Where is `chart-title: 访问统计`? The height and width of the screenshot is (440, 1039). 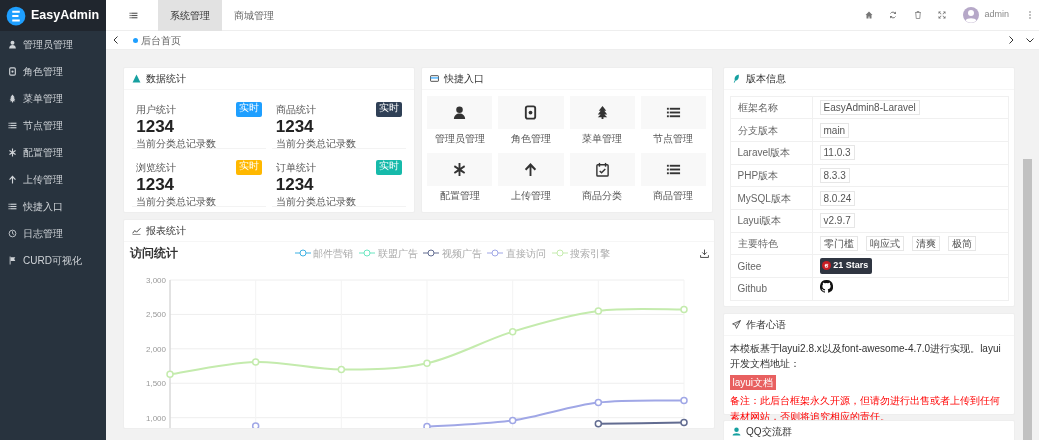
chart-title: 访问统计 is located at coordinates (154, 254).